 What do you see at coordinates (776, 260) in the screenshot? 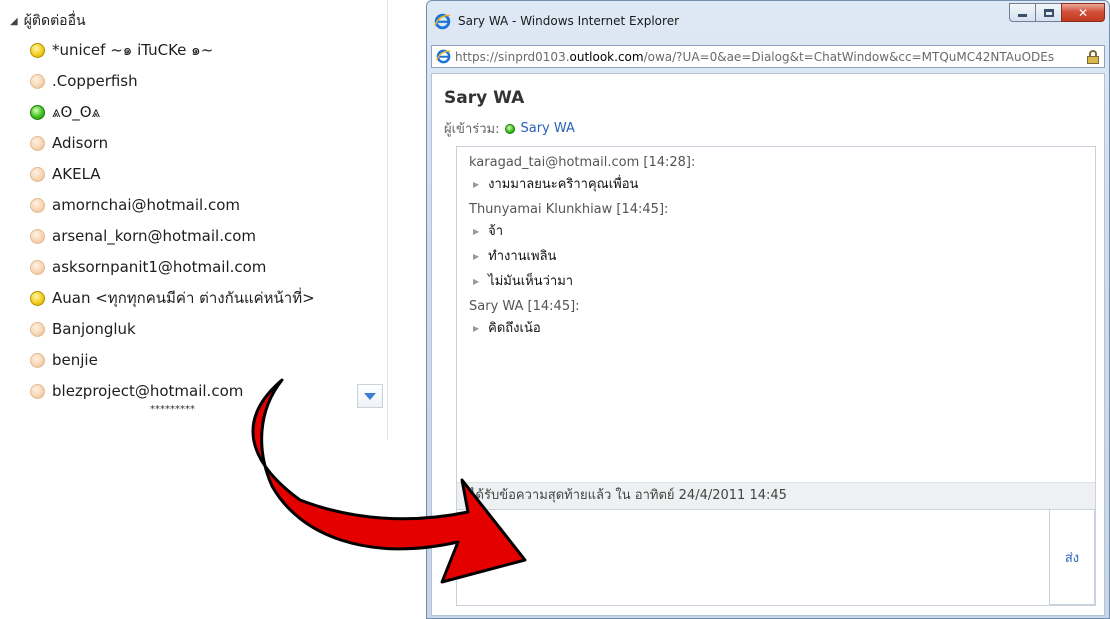
I see `message-line: ▶ ทำงานเพลิน` at bounding box center [776, 260].